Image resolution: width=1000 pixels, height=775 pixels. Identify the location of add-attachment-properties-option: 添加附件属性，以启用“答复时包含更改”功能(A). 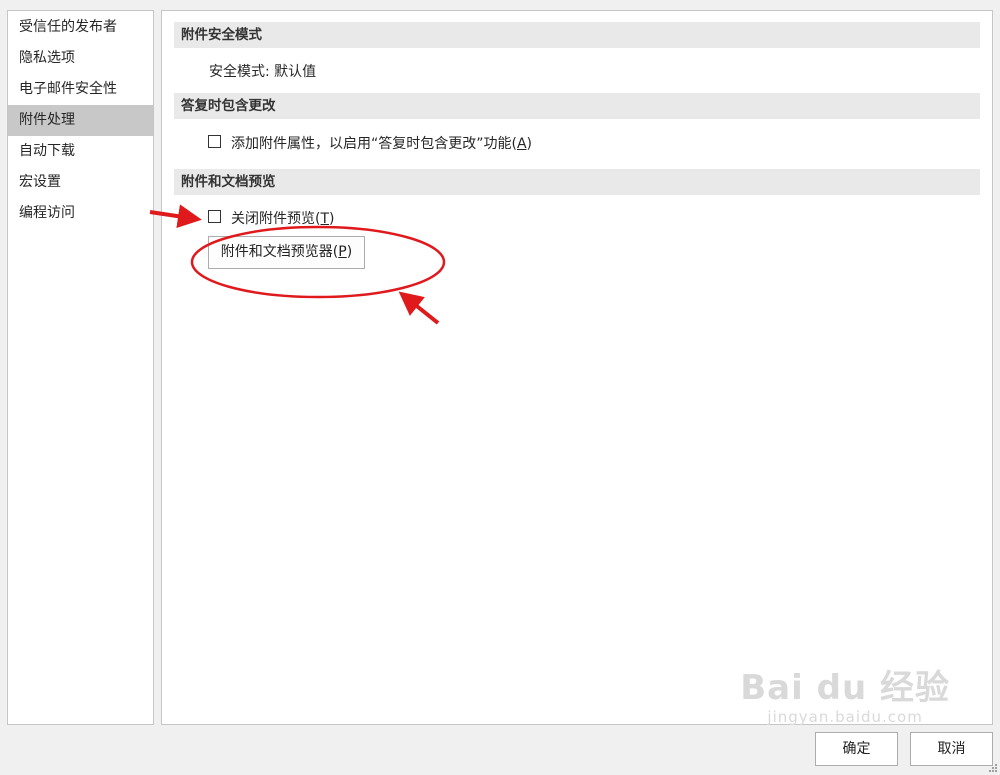
(370, 143).